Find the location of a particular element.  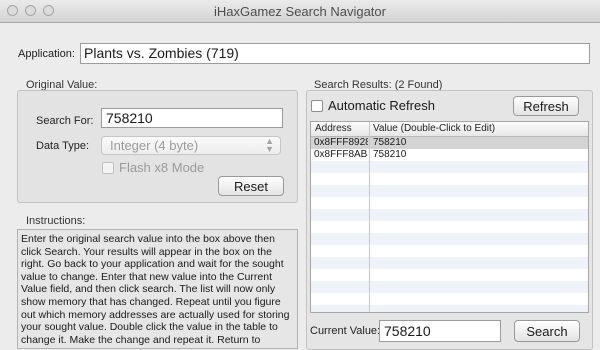

current-value-label: Current Value: is located at coordinates (345, 331).